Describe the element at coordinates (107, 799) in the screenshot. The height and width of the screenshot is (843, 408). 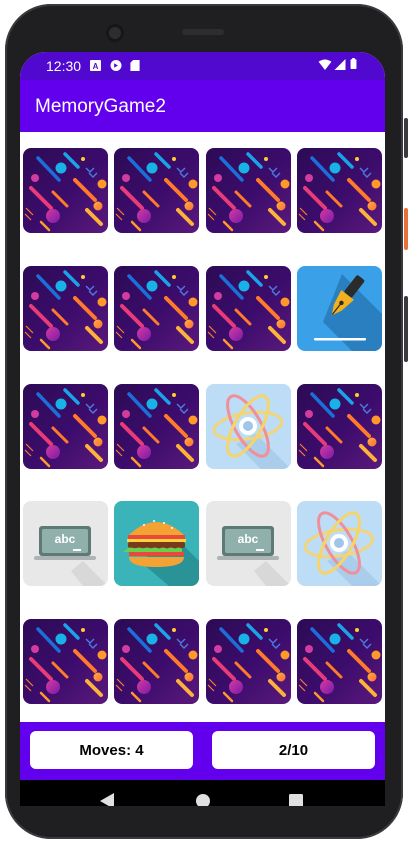
I see `back-icon` at that location.